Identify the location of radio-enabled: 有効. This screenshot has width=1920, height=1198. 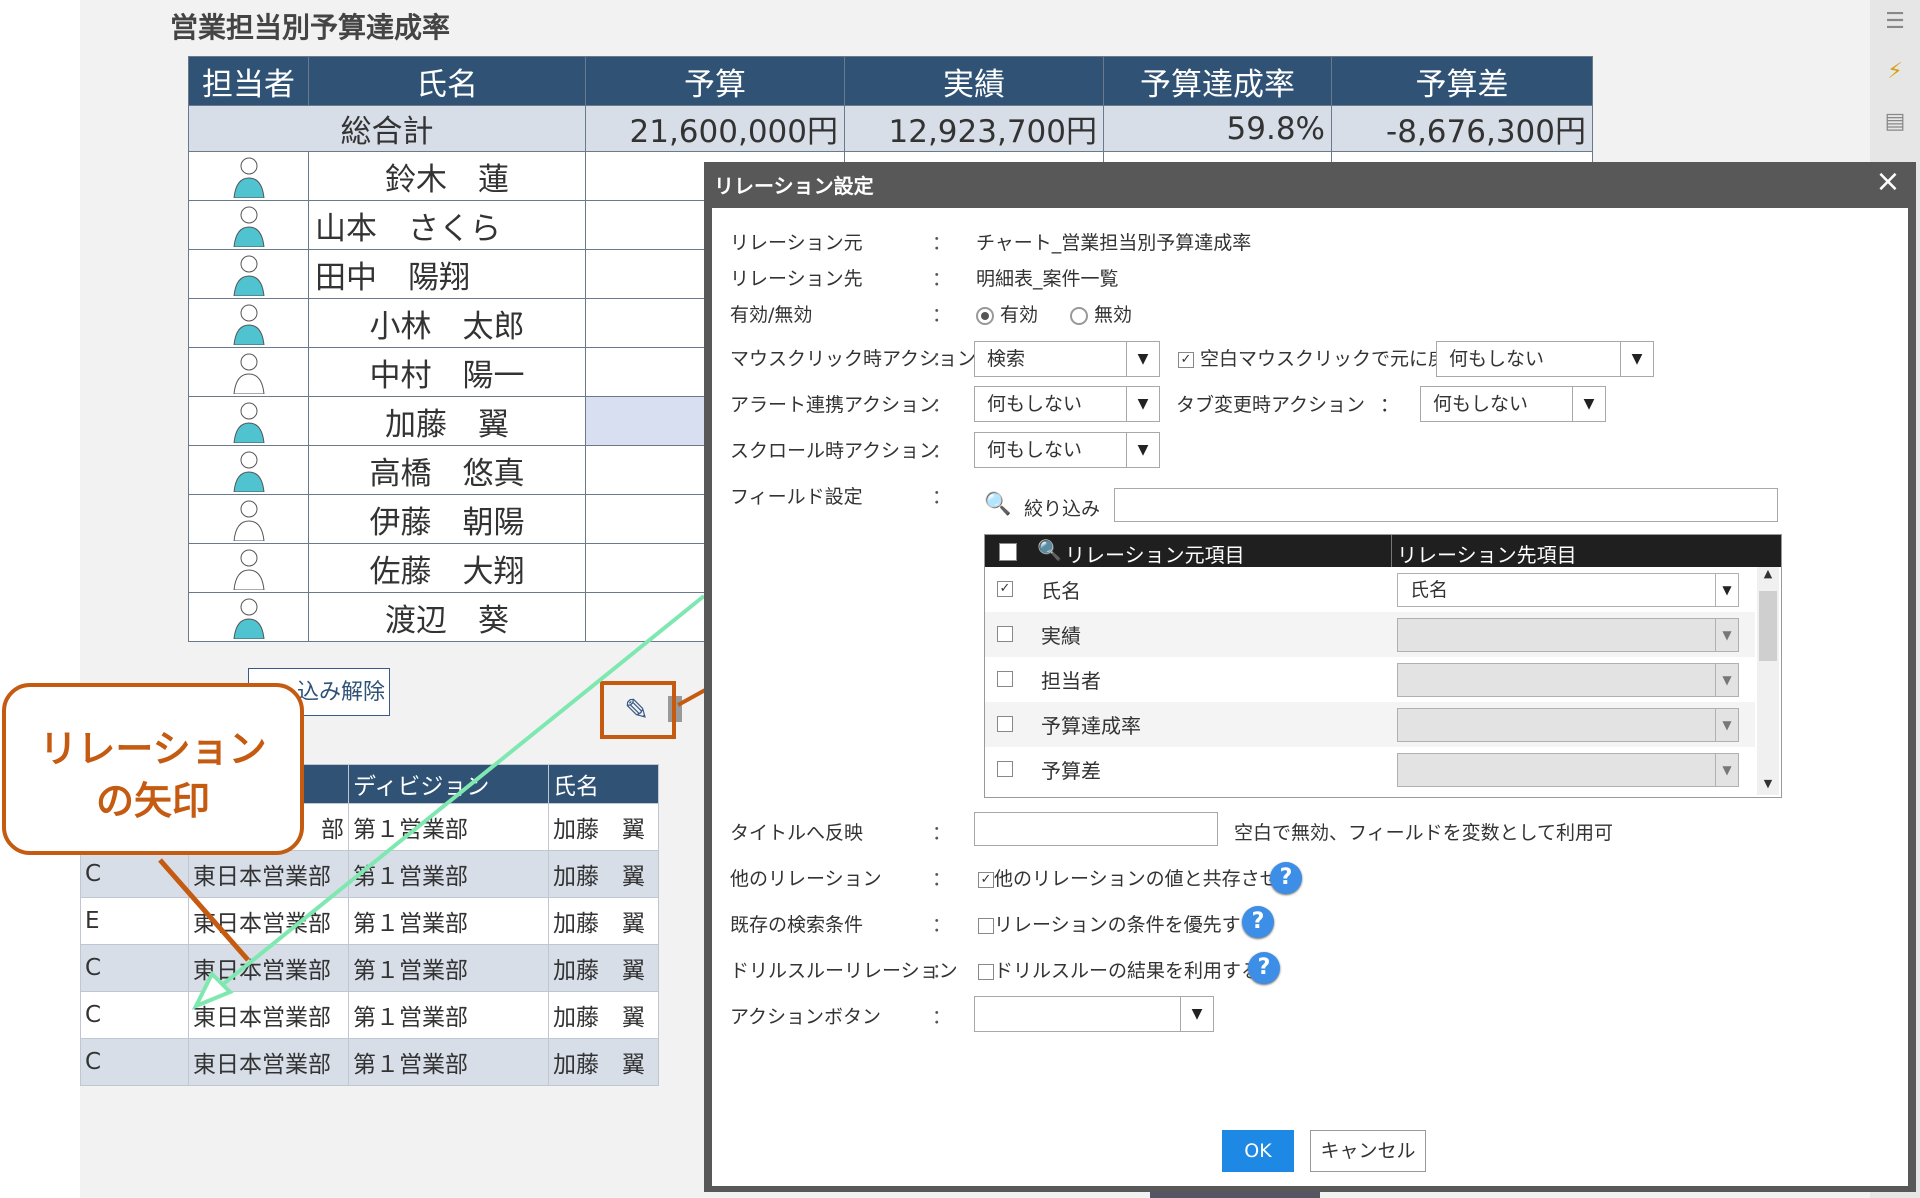
(1007, 313).